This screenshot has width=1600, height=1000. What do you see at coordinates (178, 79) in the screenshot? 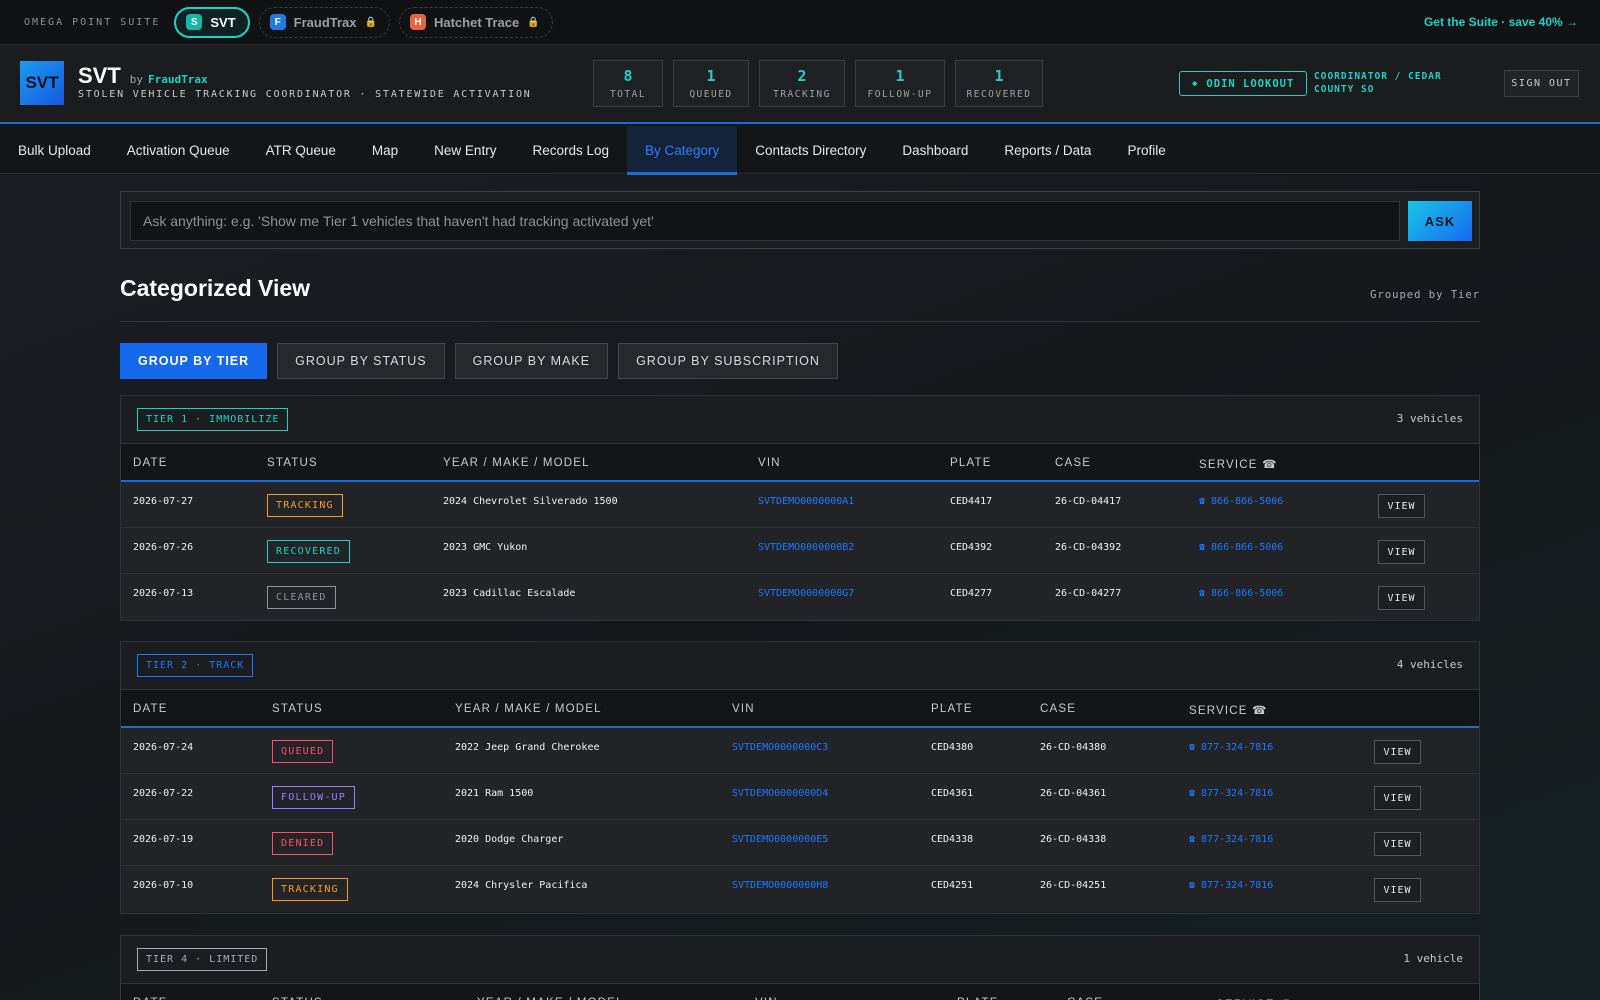
I see `brand-fraudtrax: FraudTrax` at bounding box center [178, 79].